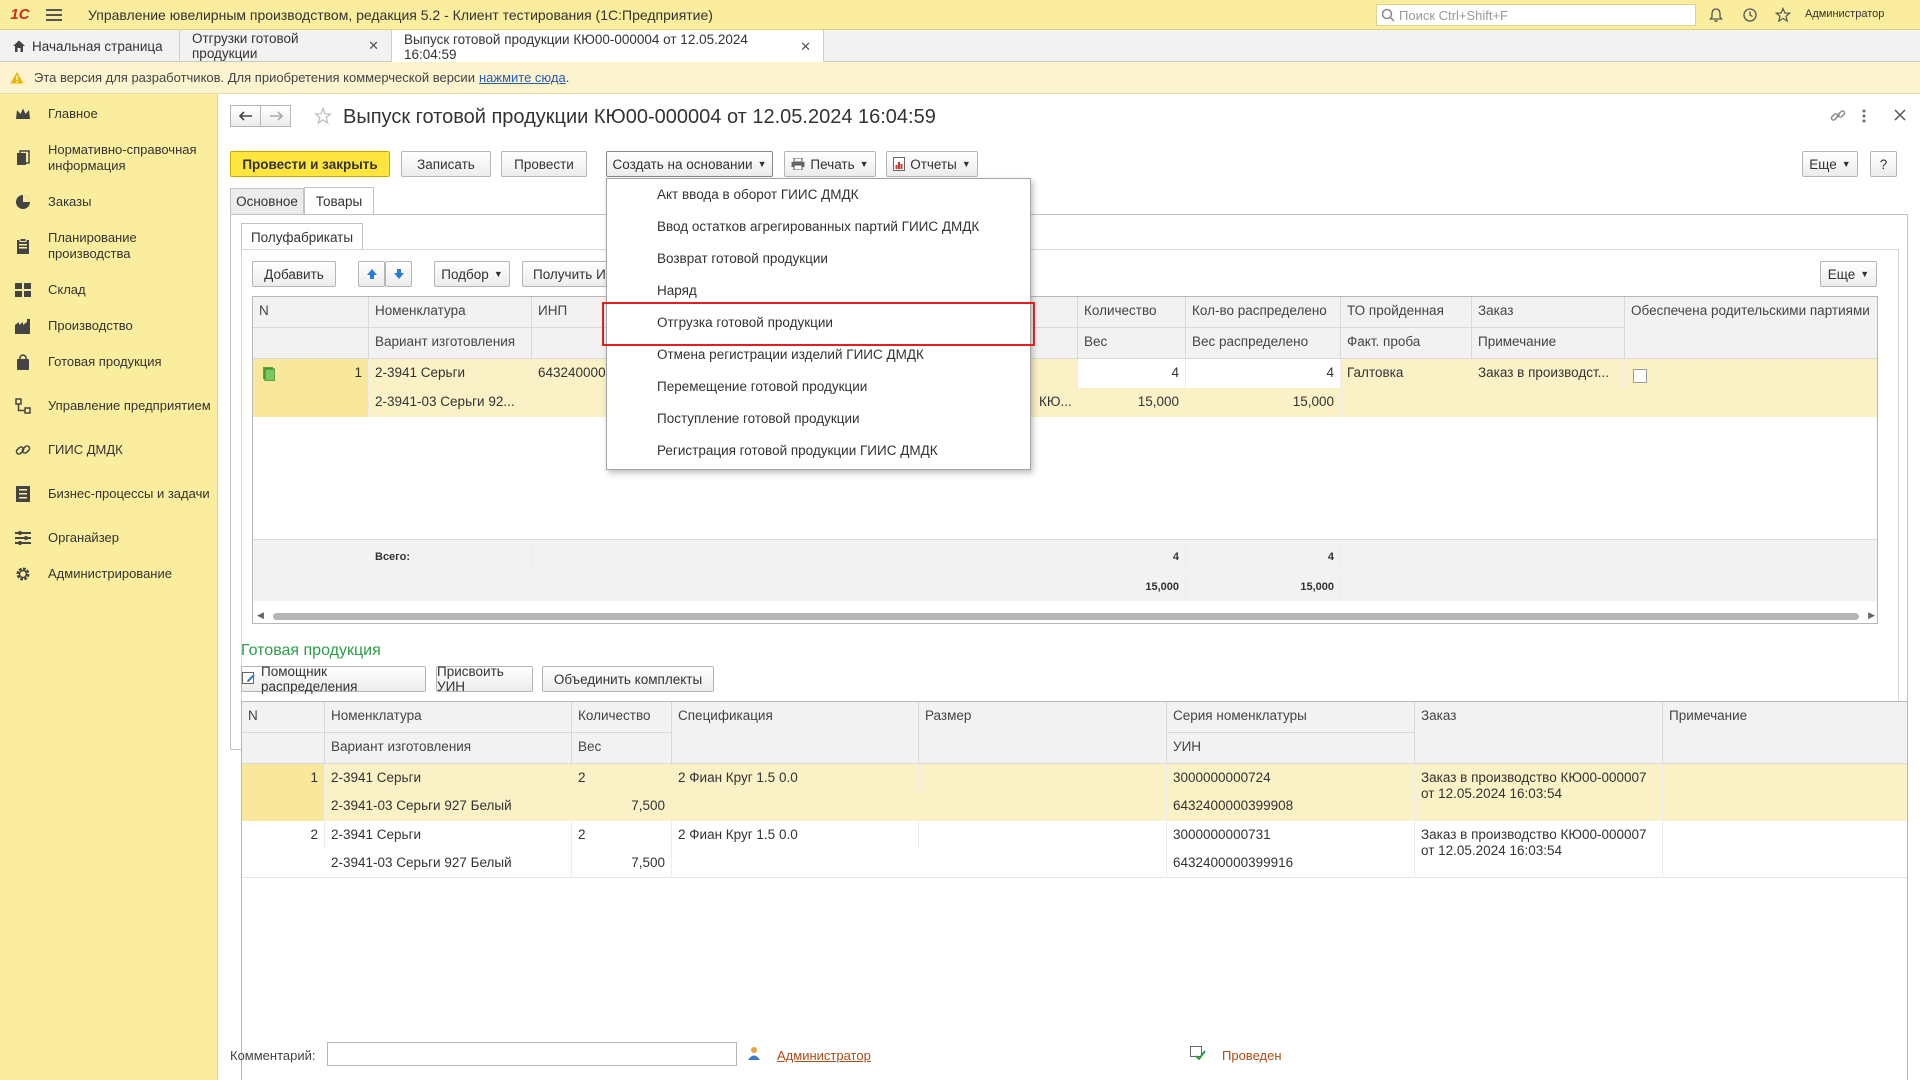 Image resolution: width=1920 pixels, height=1080 pixels. I want to click on history-icon, so click(1750, 15).